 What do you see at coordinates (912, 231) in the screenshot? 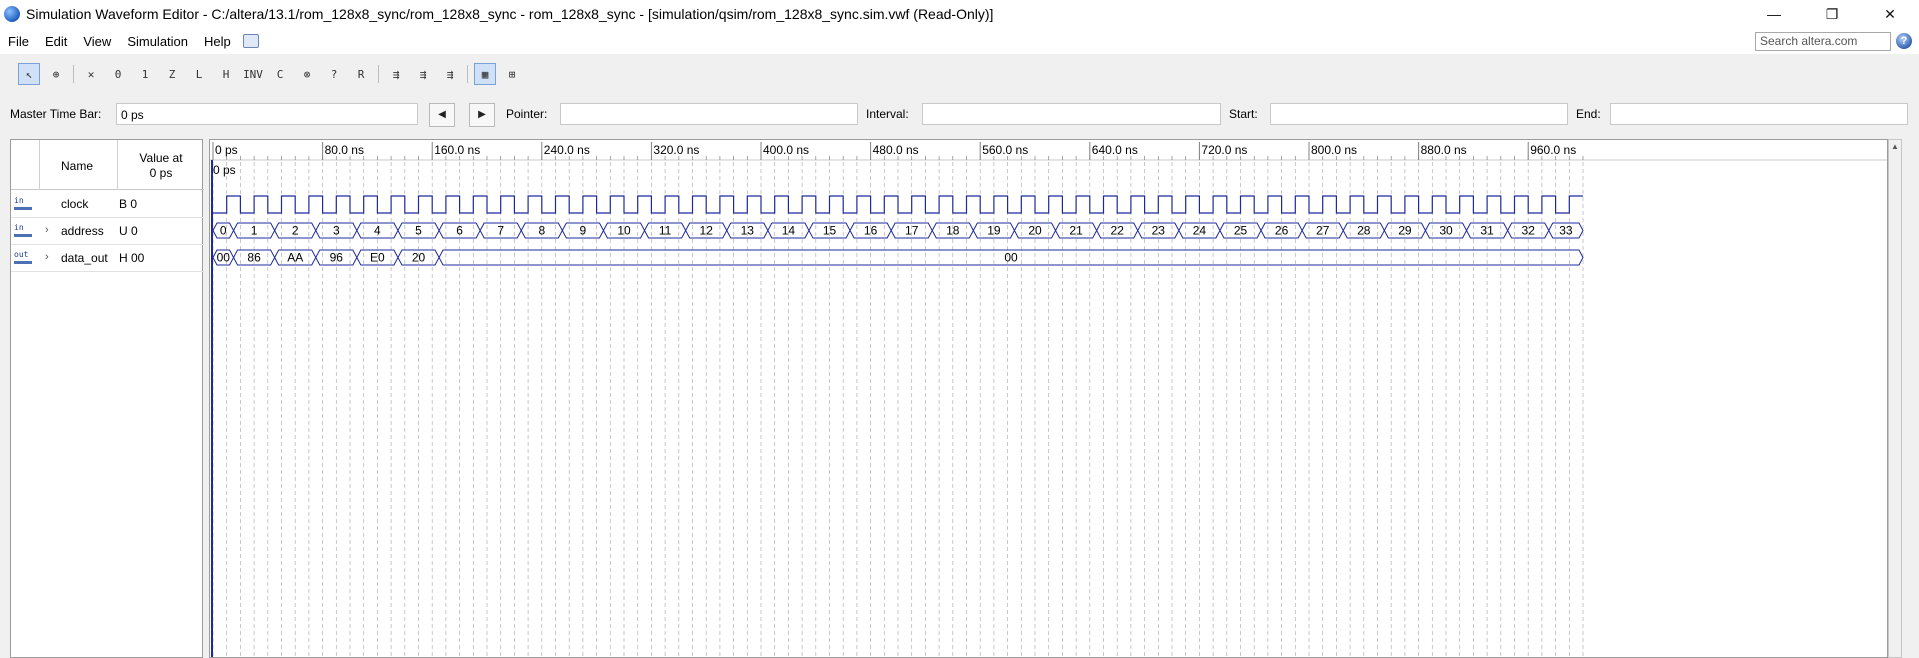
I see `address-segment-label: 17` at bounding box center [912, 231].